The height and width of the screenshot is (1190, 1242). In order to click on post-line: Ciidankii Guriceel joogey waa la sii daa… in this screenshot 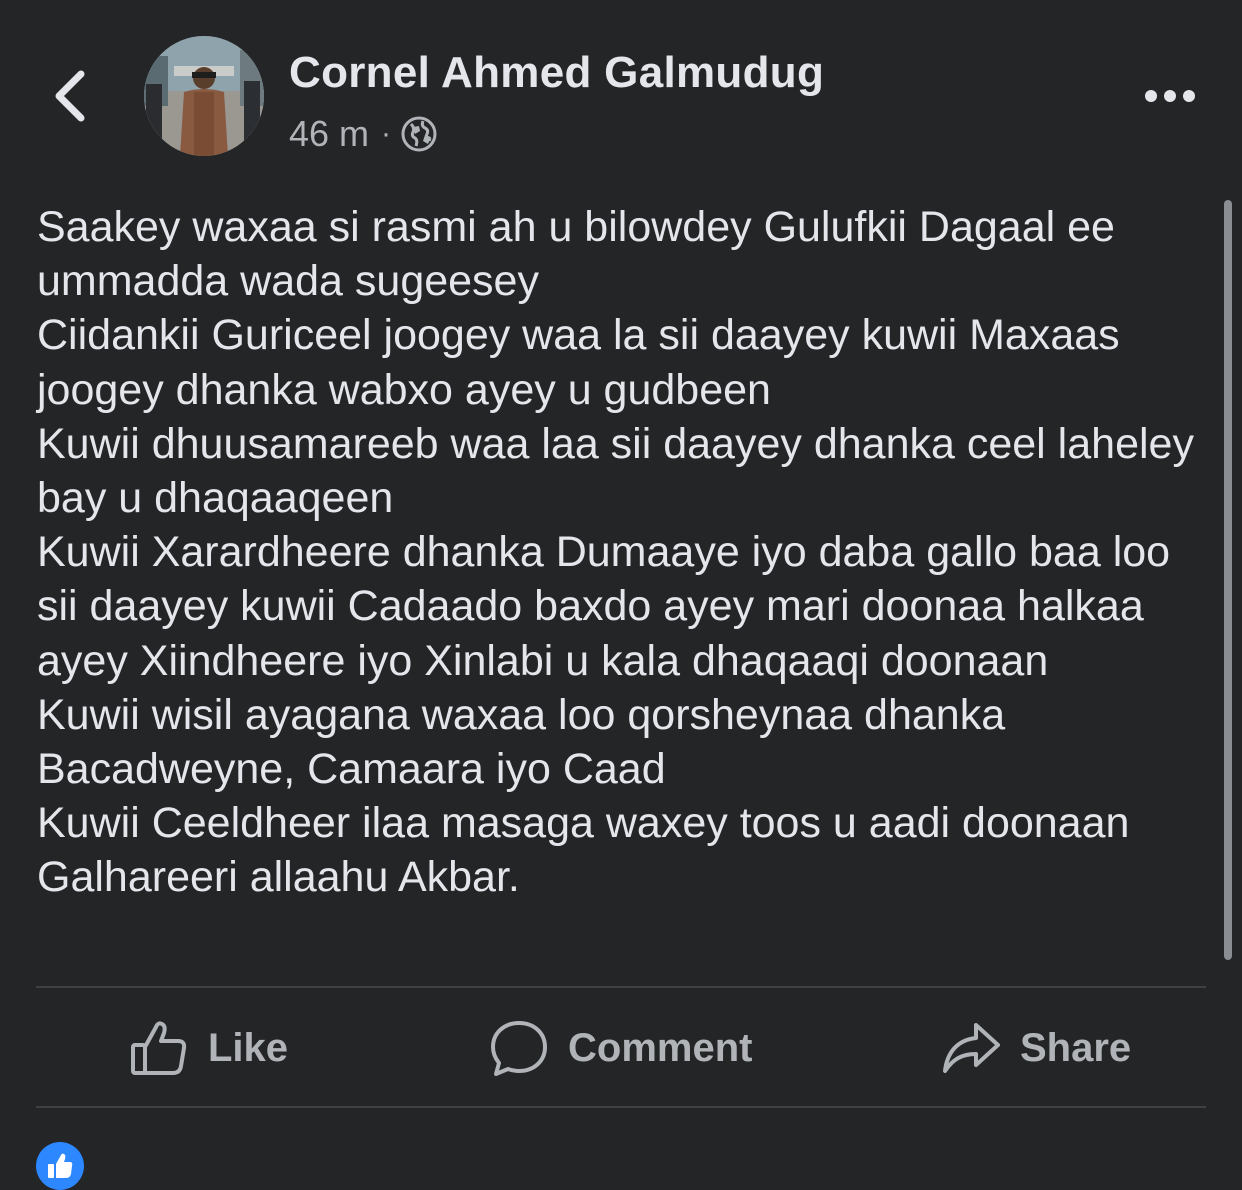, I will do `click(578, 362)`.